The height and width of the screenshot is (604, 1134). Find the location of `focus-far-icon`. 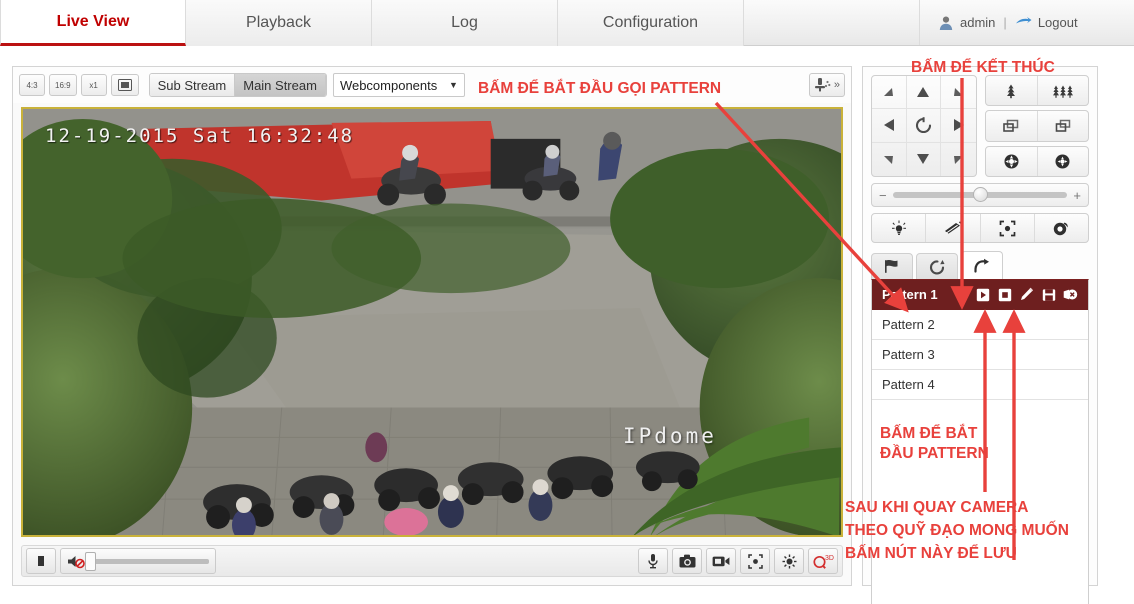

focus-far-icon is located at coordinates (1062, 125).